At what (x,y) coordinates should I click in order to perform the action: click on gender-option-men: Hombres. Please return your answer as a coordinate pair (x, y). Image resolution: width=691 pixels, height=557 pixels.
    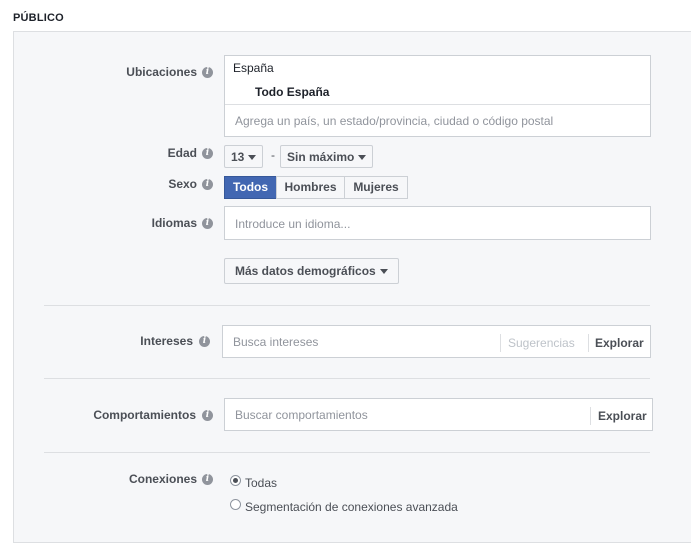
    Looking at the image, I should click on (310, 187).